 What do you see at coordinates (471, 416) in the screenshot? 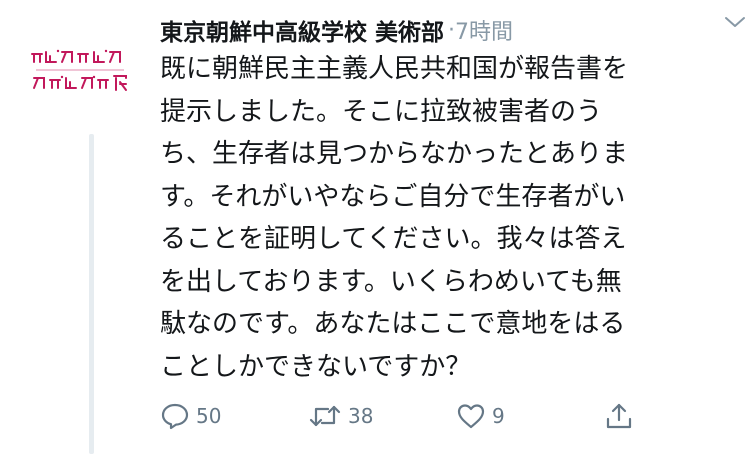
I see `heart-icon` at bounding box center [471, 416].